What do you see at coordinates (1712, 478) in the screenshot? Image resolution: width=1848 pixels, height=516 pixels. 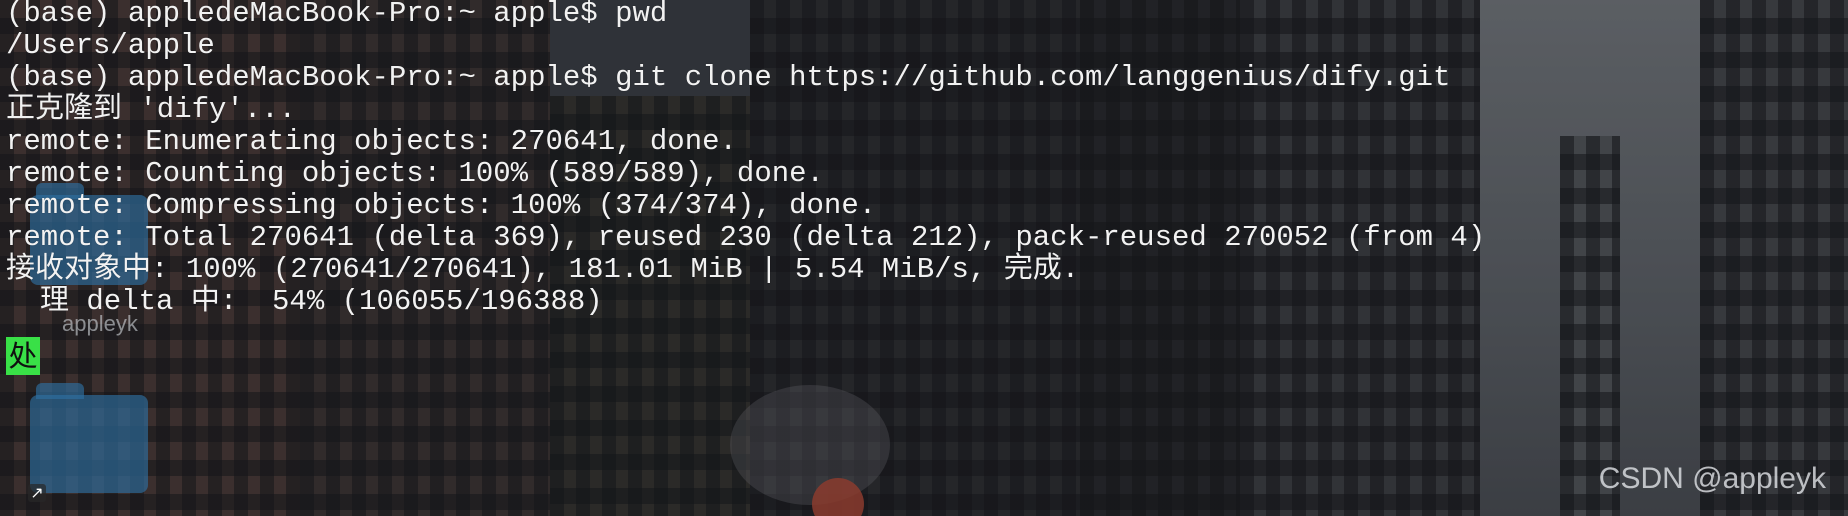 I see `csdn-watermark: CSDN @appleyk` at bounding box center [1712, 478].